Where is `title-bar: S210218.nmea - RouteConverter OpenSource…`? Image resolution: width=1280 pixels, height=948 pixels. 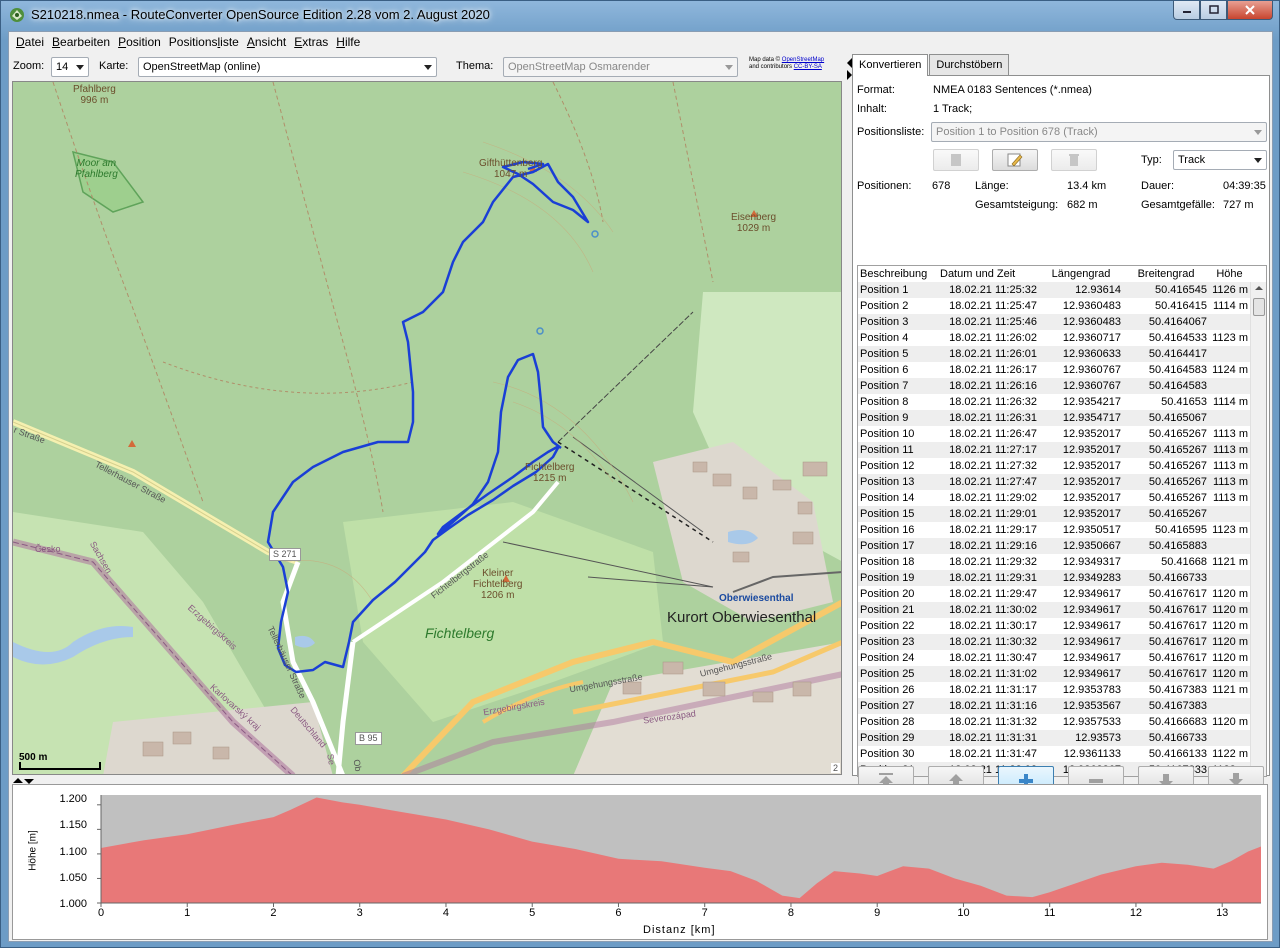 title-bar: S210218.nmea - RouteConverter OpenSource… is located at coordinates (640, 16).